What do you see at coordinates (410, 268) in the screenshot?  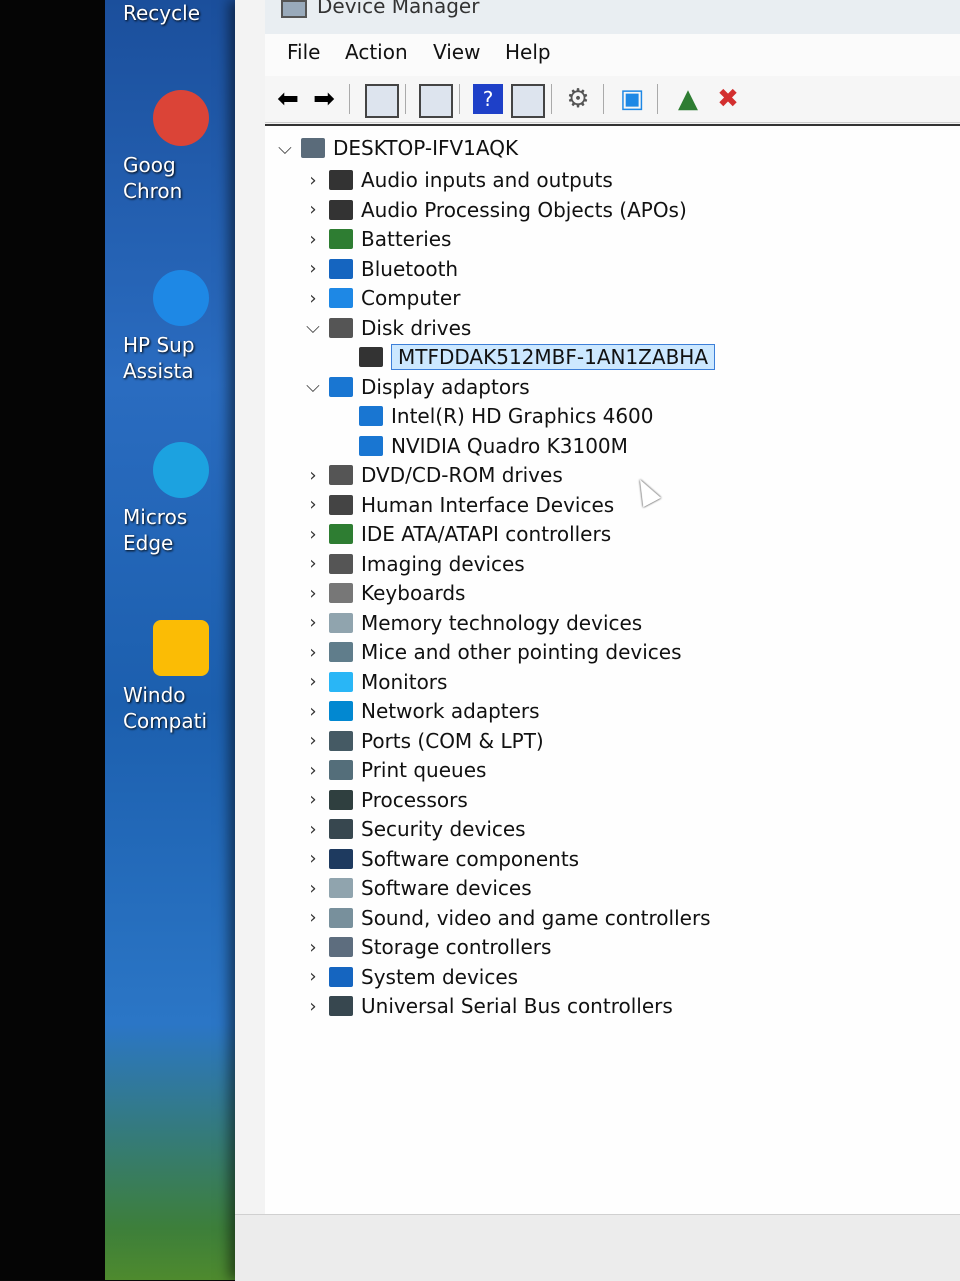 I see `tree-category-label: Bluetooth` at bounding box center [410, 268].